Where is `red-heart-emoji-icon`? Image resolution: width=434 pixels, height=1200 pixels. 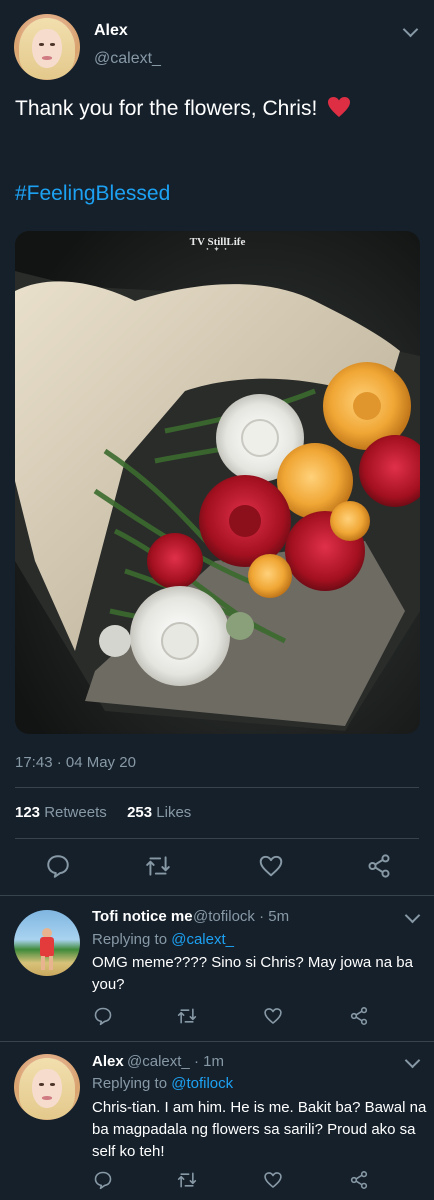 red-heart-emoji-icon is located at coordinates (339, 107).